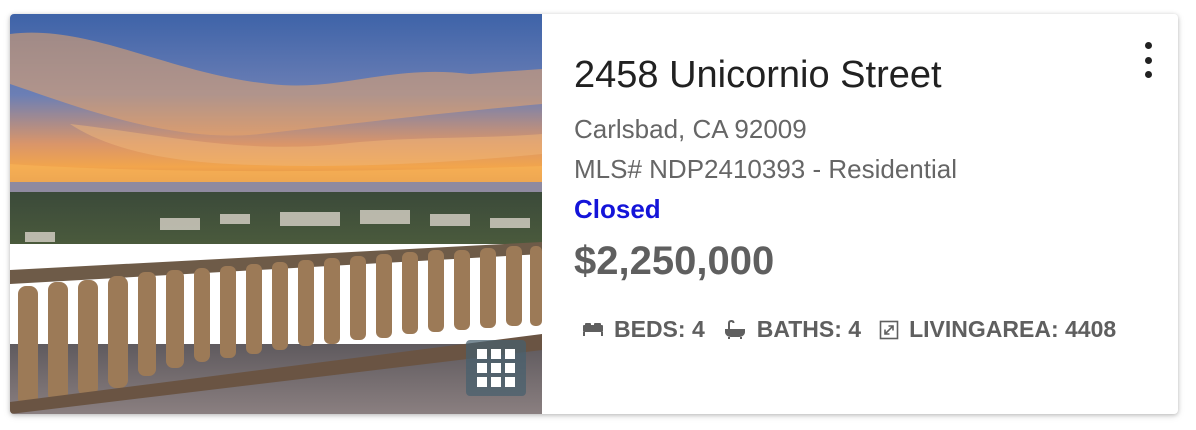  What do you see at coordinates (734, 329) in the screenshot?
I see `bathtub-icon` at bounding box center [734, 329].